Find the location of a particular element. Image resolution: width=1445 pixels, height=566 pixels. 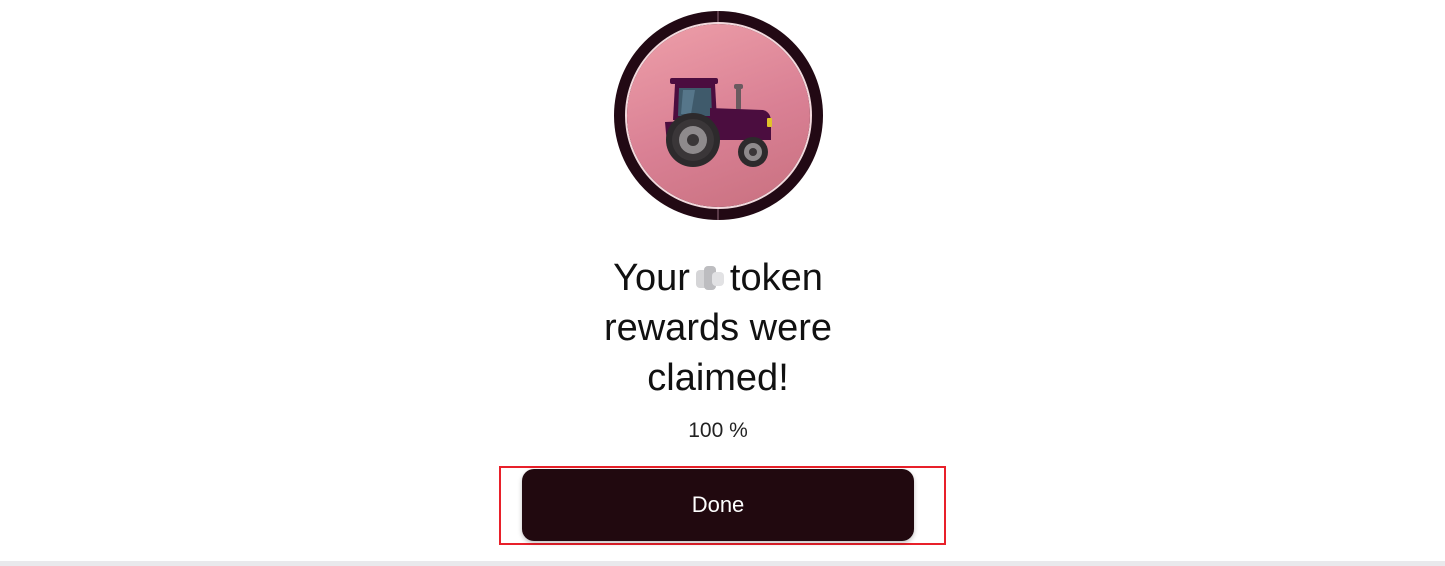

title-line-2: rewards were is located at coordinates (718, 328).